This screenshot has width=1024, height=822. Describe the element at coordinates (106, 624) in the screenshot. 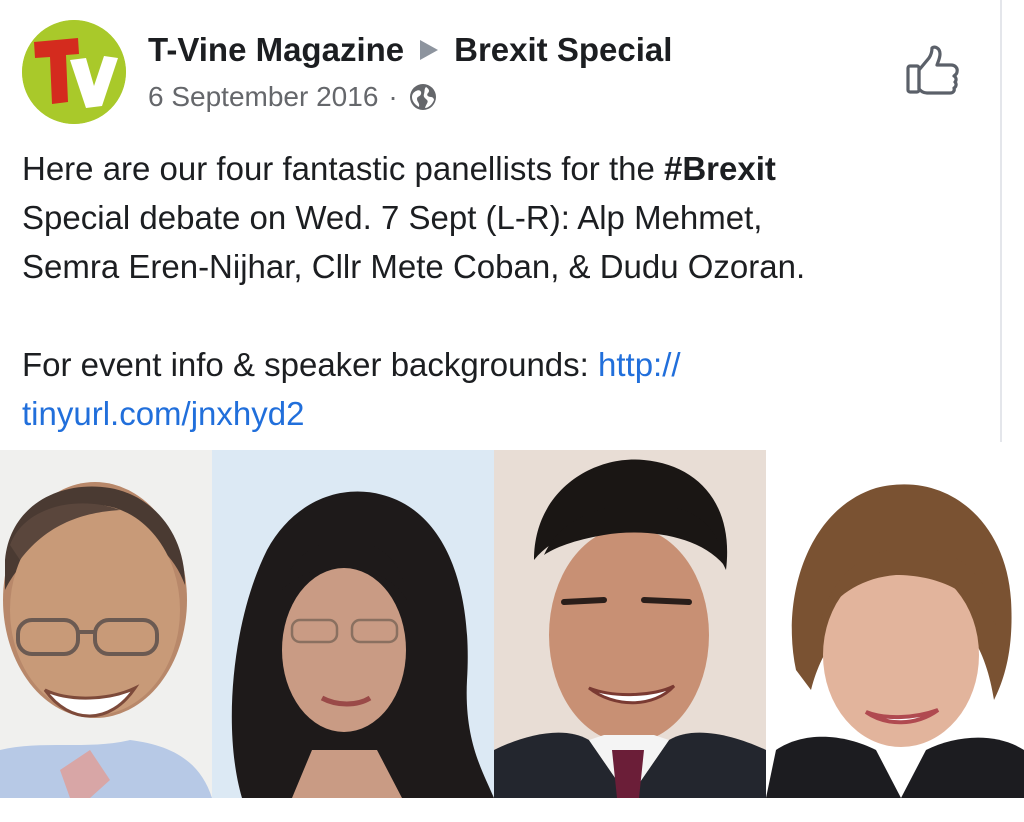

I see `man-with-glasses-photo` at that location.